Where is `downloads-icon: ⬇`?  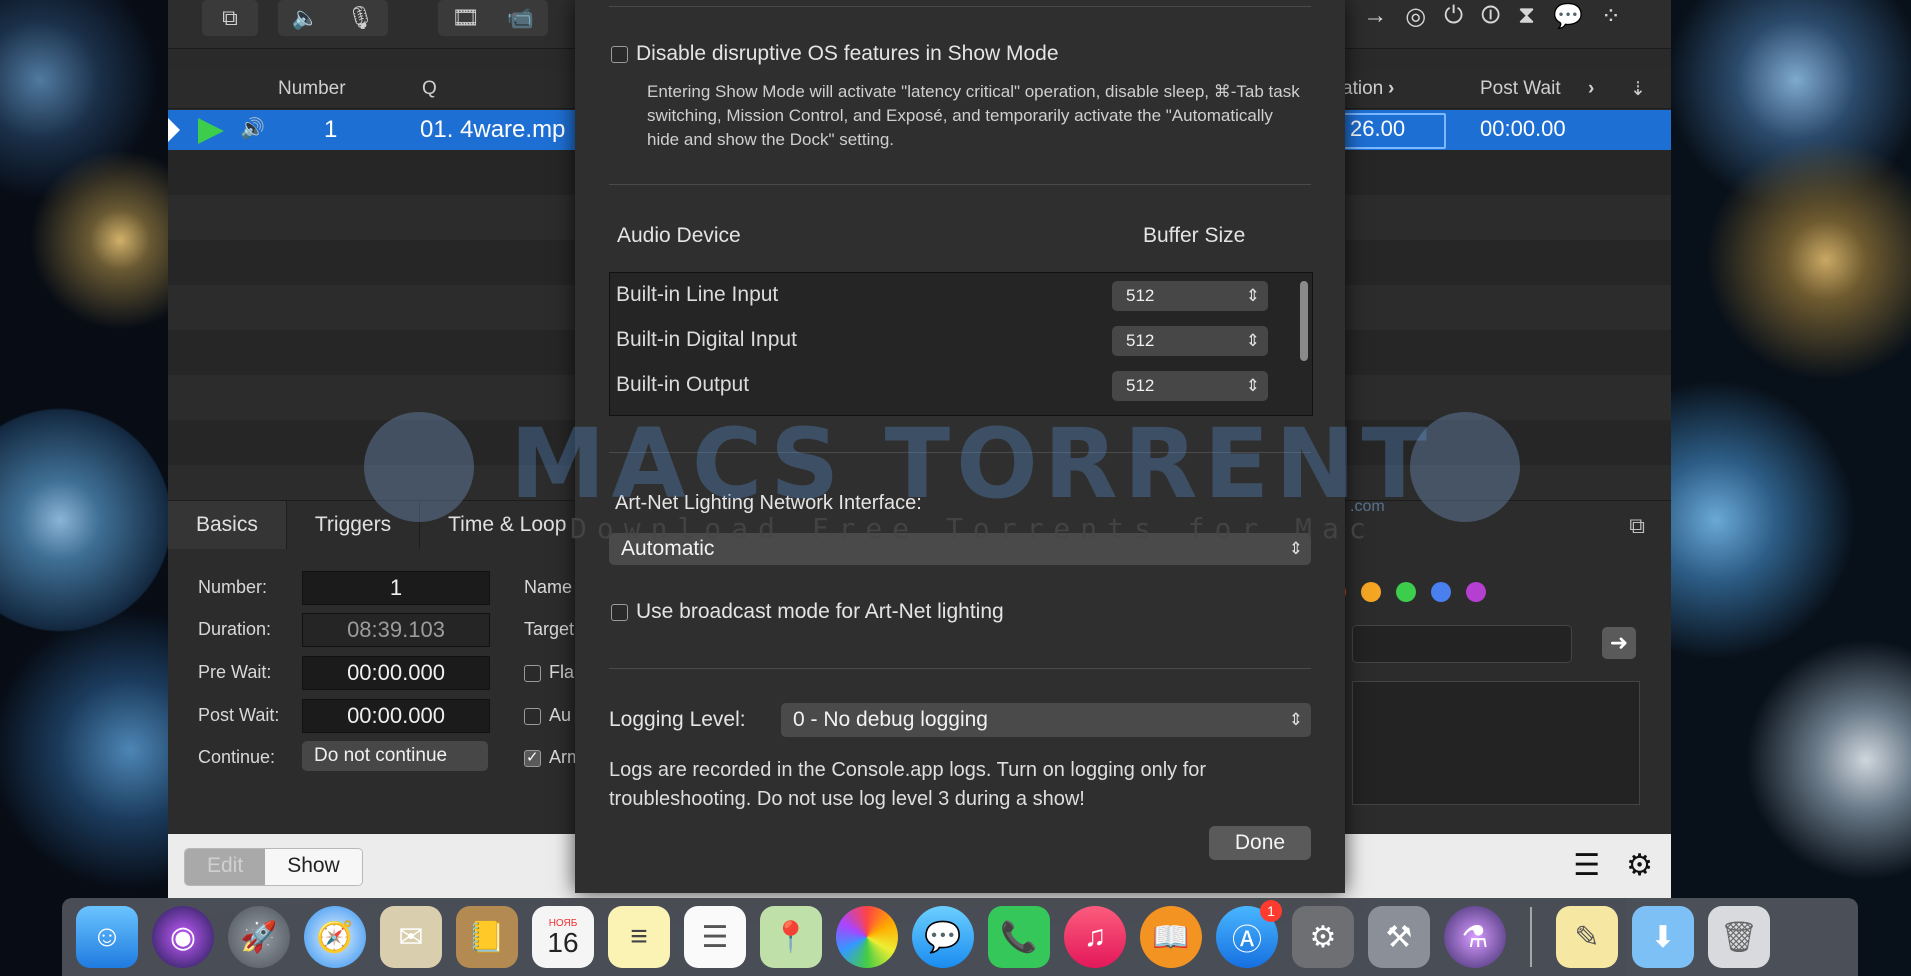 downloads-icon: ⬇ is located at coordinates (1663, 937).